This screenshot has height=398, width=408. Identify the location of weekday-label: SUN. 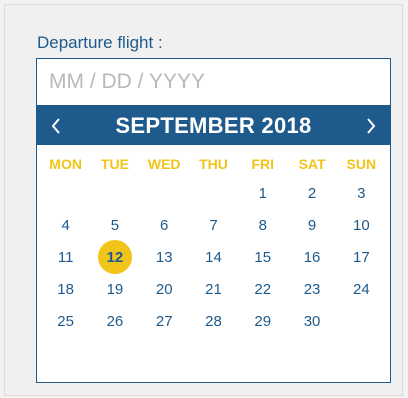
(361, 164).